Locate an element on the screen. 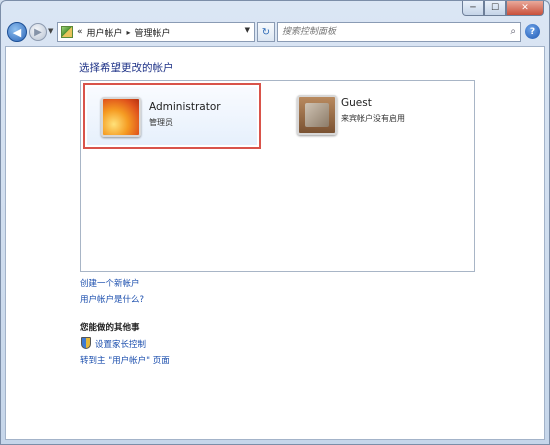 The height and width of the screenshot is (445, 550). account-name: Administrator is located at coordinates (185, 107).